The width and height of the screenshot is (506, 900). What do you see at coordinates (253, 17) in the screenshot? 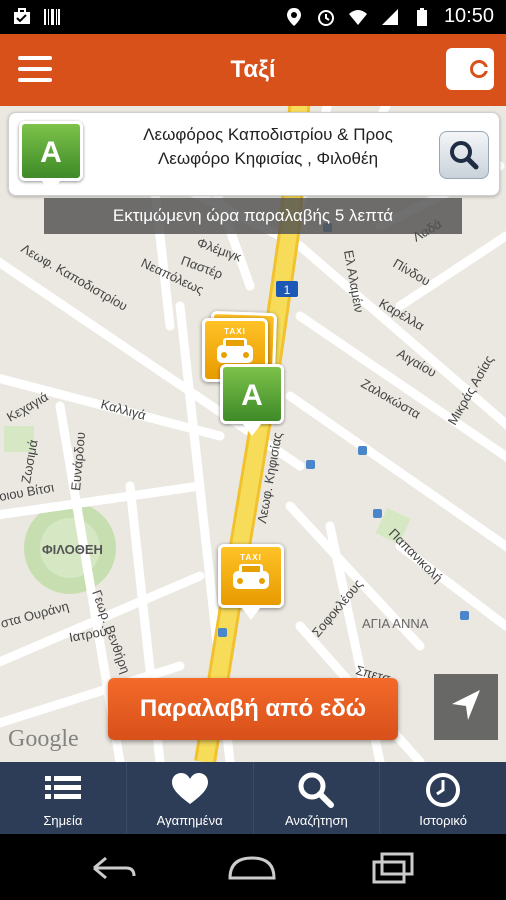
I see `status-bar: 10:50` at bounding box center [253, 17].